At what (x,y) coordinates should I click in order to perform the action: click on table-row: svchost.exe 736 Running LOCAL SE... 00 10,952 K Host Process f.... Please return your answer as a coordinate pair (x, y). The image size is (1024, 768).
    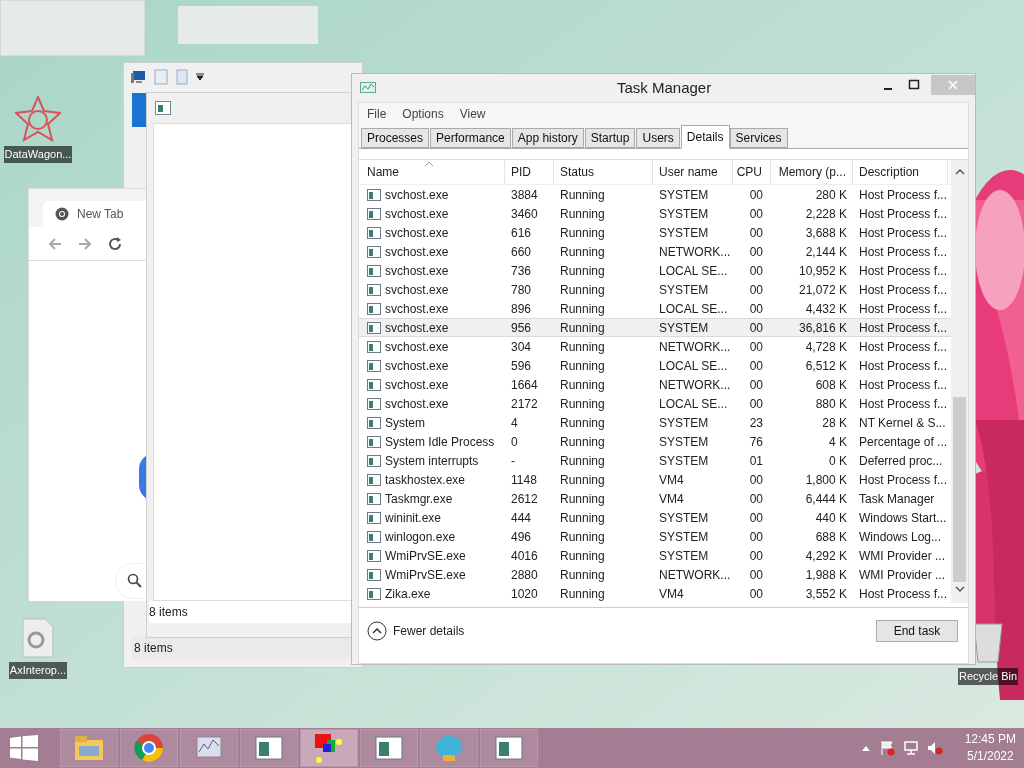
    Looking at the image, I should click on (655, 270).